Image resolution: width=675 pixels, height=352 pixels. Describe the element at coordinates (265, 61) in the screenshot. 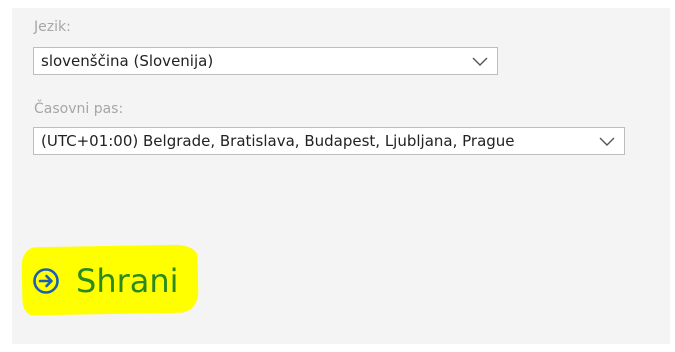

I see `language-select: slovenščina (Slovenija)` at that location.